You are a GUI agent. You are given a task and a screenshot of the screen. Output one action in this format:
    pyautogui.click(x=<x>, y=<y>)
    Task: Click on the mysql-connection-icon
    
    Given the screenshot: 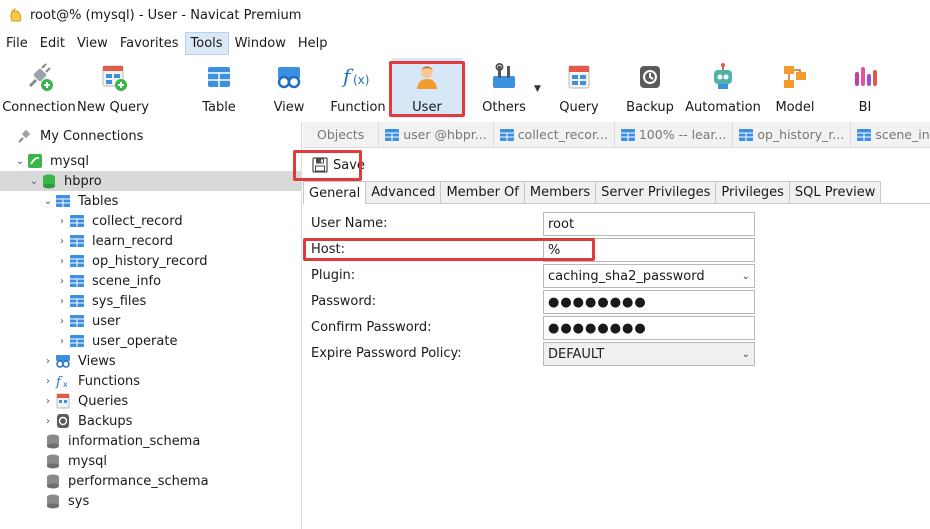 What is the action you would take?
    pyautogui.click(x=35, y=161)
    